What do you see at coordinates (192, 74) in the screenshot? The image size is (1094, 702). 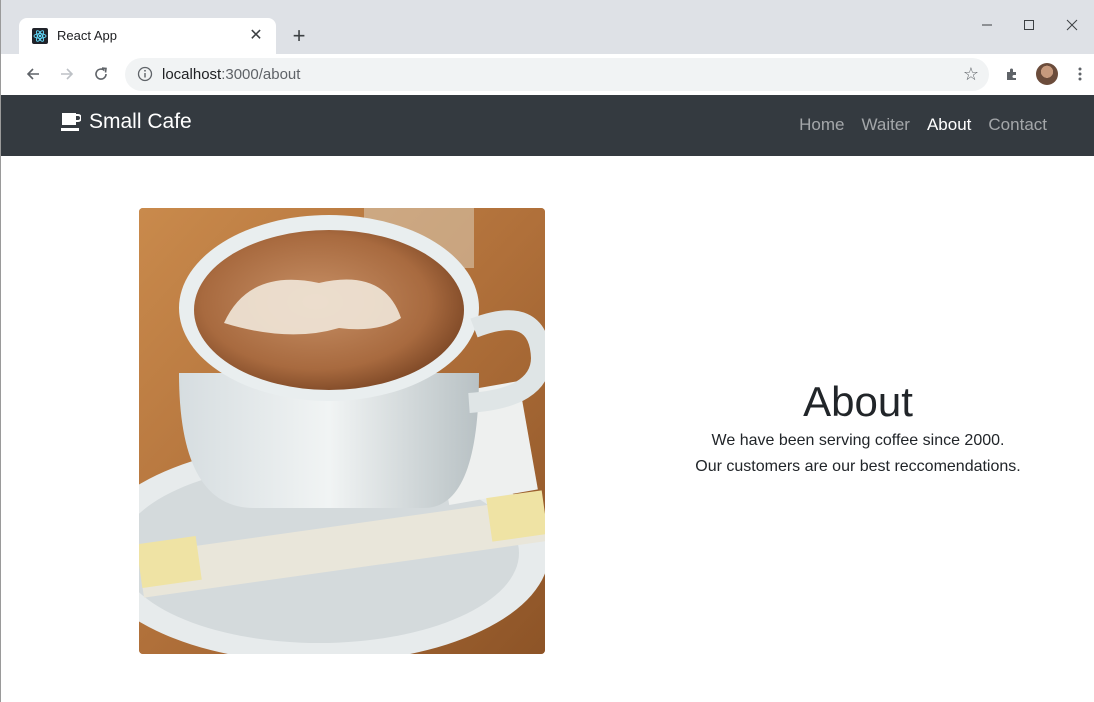 I see `url-host: localhost` at bounding box center [192, 74].